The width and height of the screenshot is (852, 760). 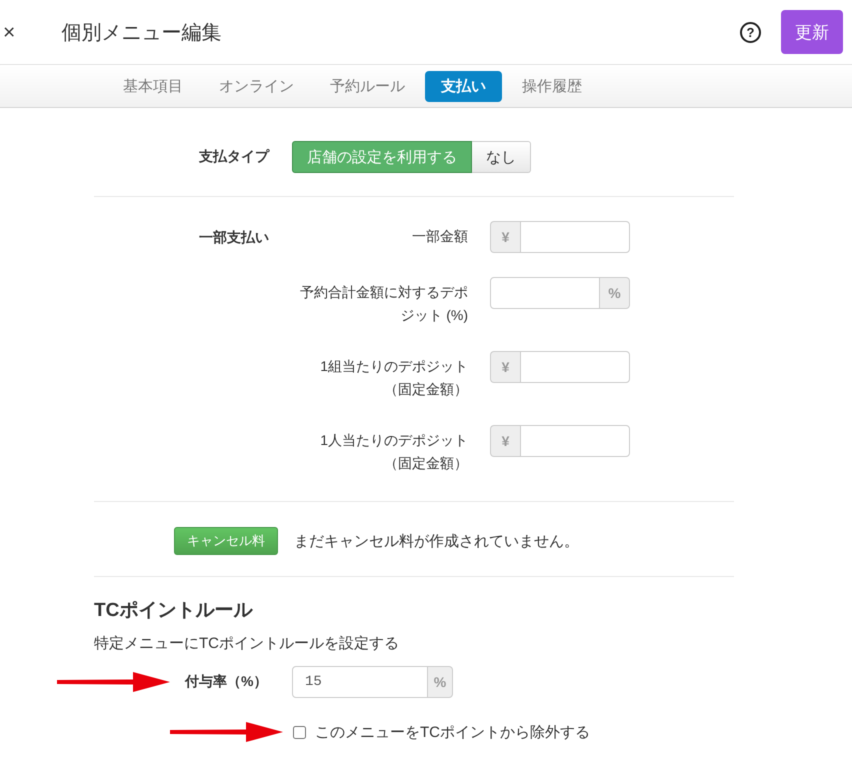 I want to click on option-button: 店舗の設定を利用する, so click(x=382, y=157).